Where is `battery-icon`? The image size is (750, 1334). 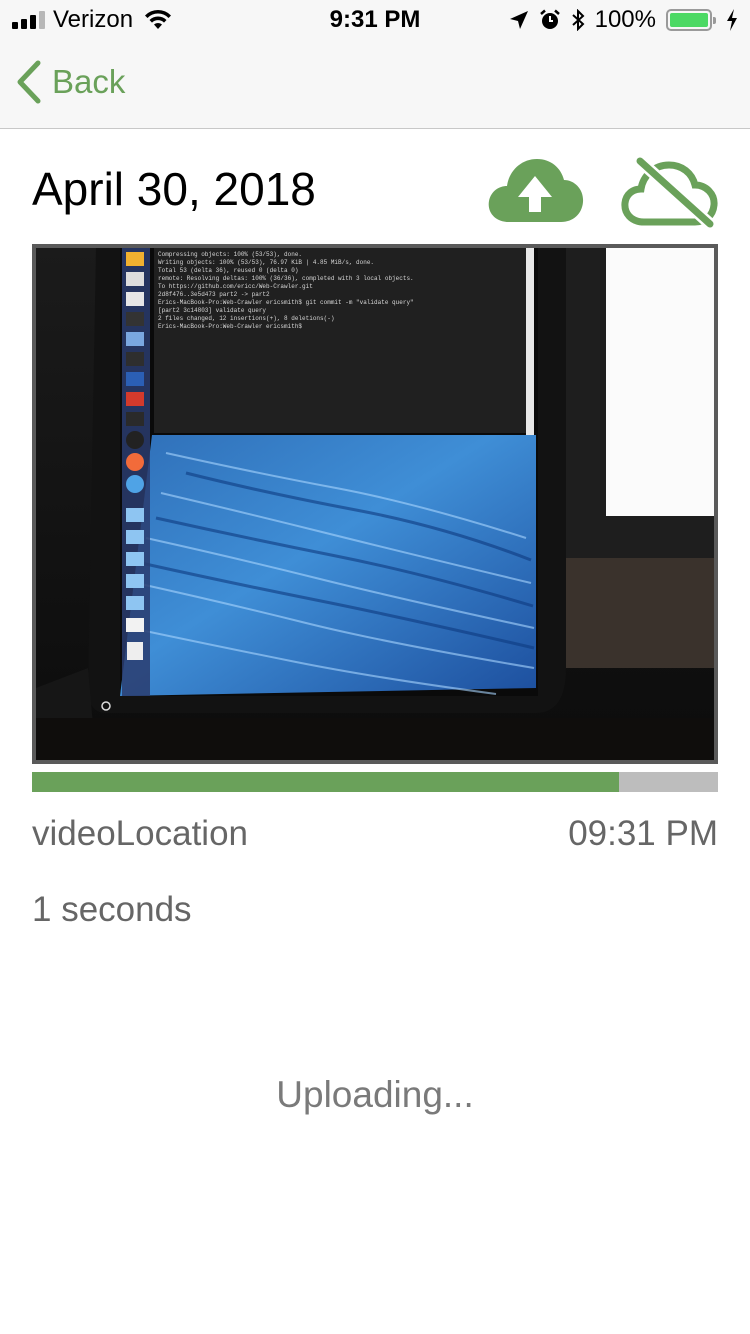 battery-icon is located at coordinates (691, 20).